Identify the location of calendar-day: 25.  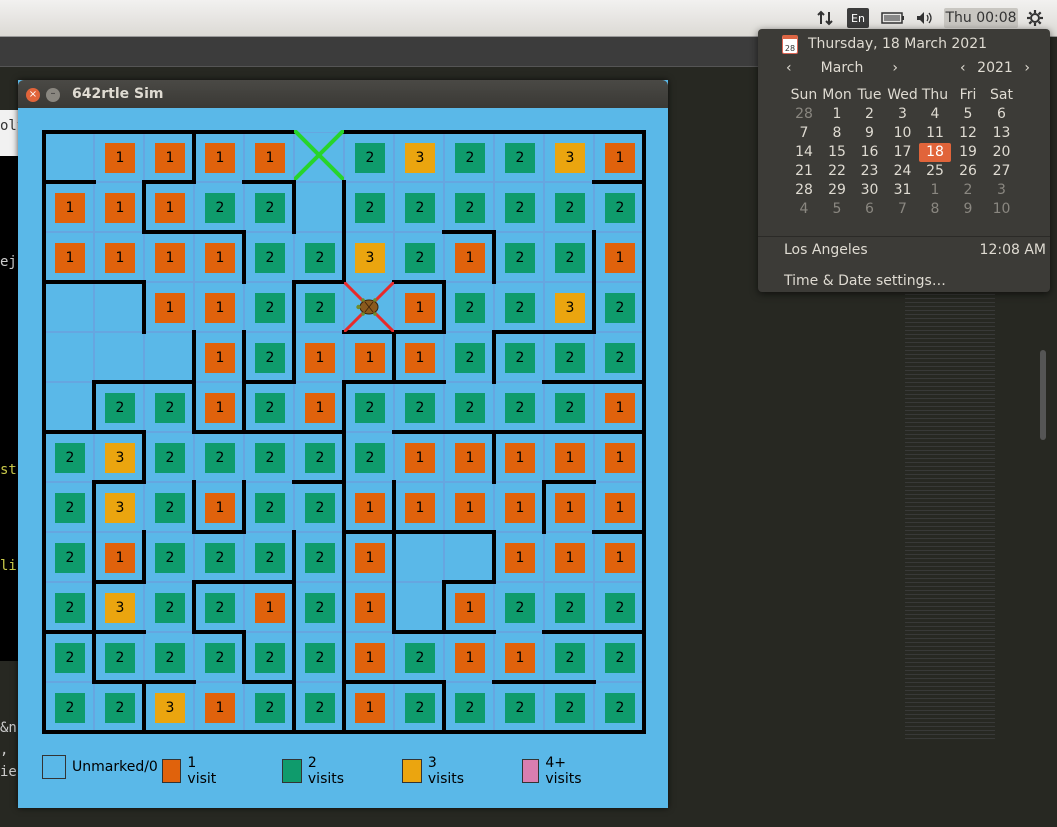
(935, 171).